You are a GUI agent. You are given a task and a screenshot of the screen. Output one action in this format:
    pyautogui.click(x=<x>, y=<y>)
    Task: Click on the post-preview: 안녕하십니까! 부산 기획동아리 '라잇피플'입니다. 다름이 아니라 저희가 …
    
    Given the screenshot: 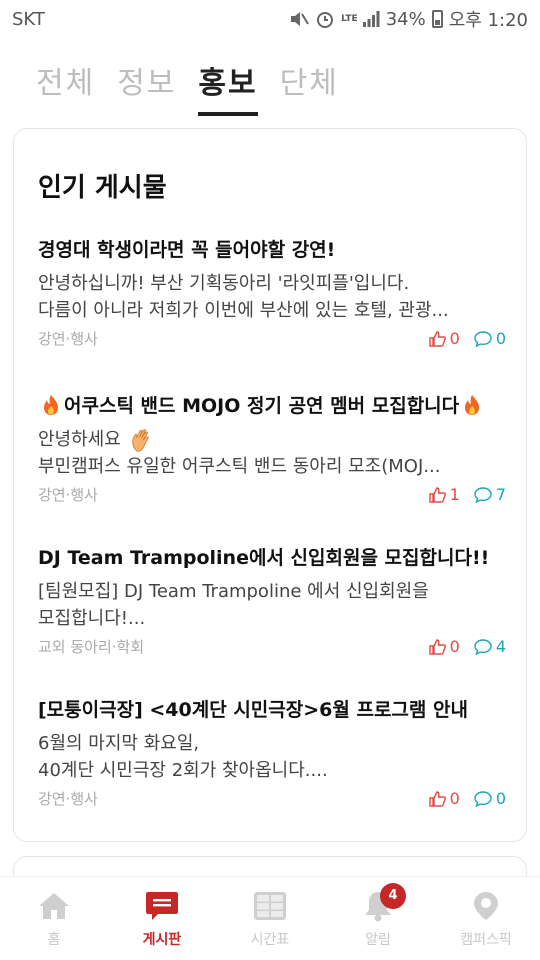 What is the action you would take?
    pyautogui.click(x=272, y=297)
    